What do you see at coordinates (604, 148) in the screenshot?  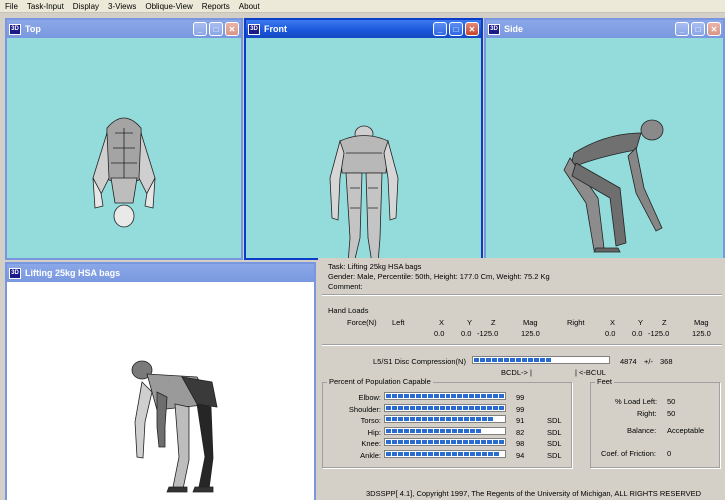 I see `side-view-canvas` at bounding box center [604, 148].